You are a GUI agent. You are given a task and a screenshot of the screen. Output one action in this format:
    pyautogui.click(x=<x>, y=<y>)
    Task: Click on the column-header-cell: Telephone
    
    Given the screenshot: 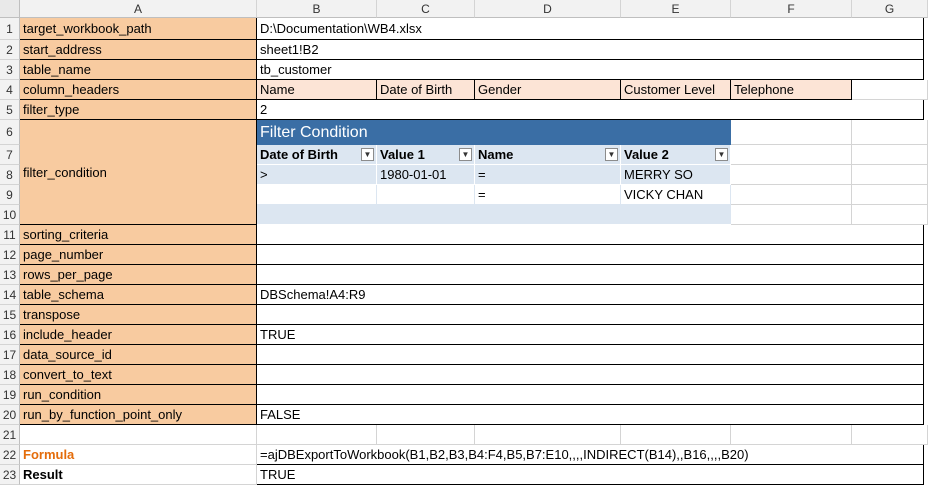 What is the action you would take?
    pyautogui.click(x=791, y=90)
    